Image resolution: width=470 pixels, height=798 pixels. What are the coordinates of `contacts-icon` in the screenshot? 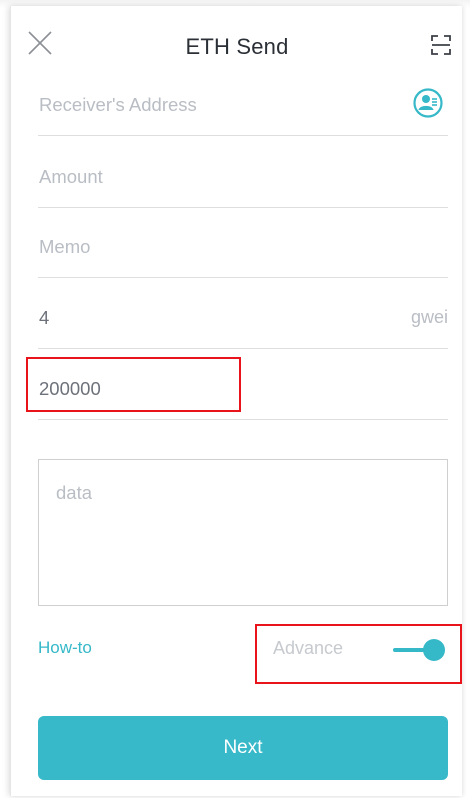 It's located at (428, 103).